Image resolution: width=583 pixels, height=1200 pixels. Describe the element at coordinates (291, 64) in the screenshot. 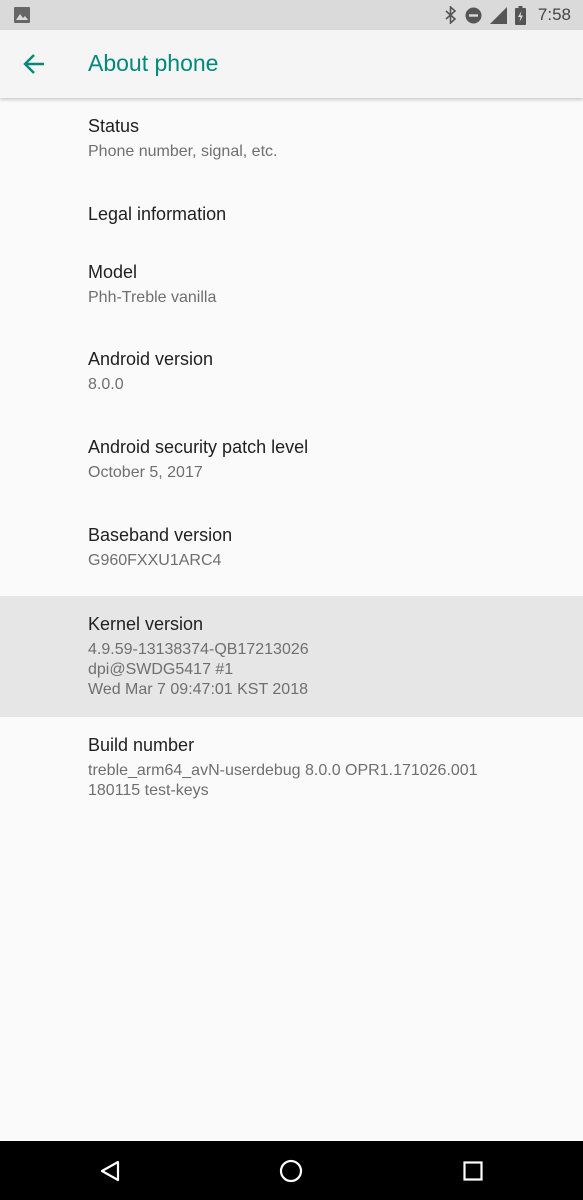

I see `app-bar: About phone` at that location.